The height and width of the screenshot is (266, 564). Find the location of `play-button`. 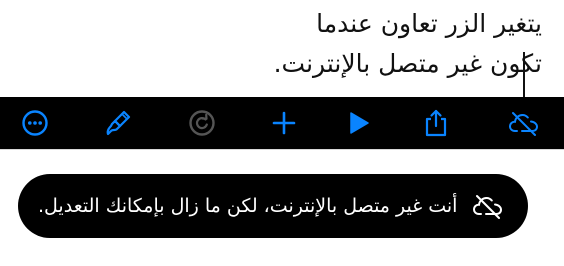

play-button is located at coordinates (359, 123).